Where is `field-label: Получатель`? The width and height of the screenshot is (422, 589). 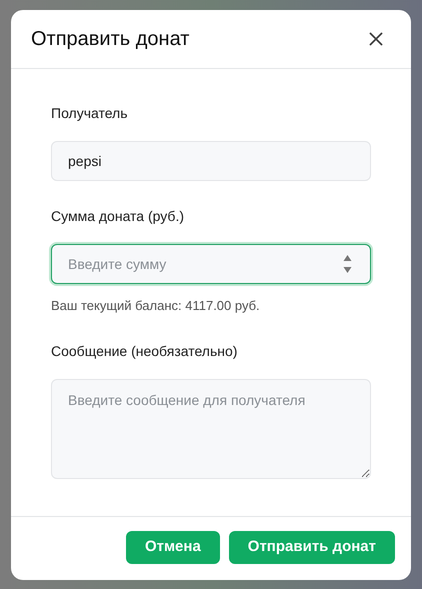 field-label: Получатель is located at coordinates (90, 113).